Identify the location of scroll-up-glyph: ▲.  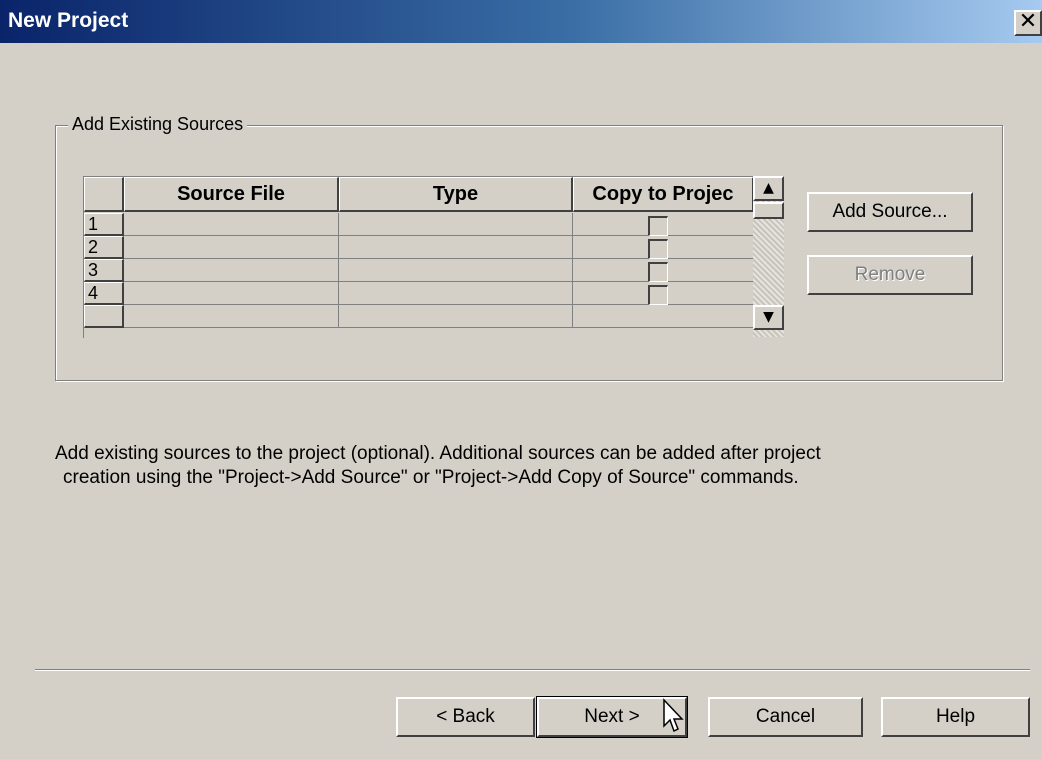
(768, 188).